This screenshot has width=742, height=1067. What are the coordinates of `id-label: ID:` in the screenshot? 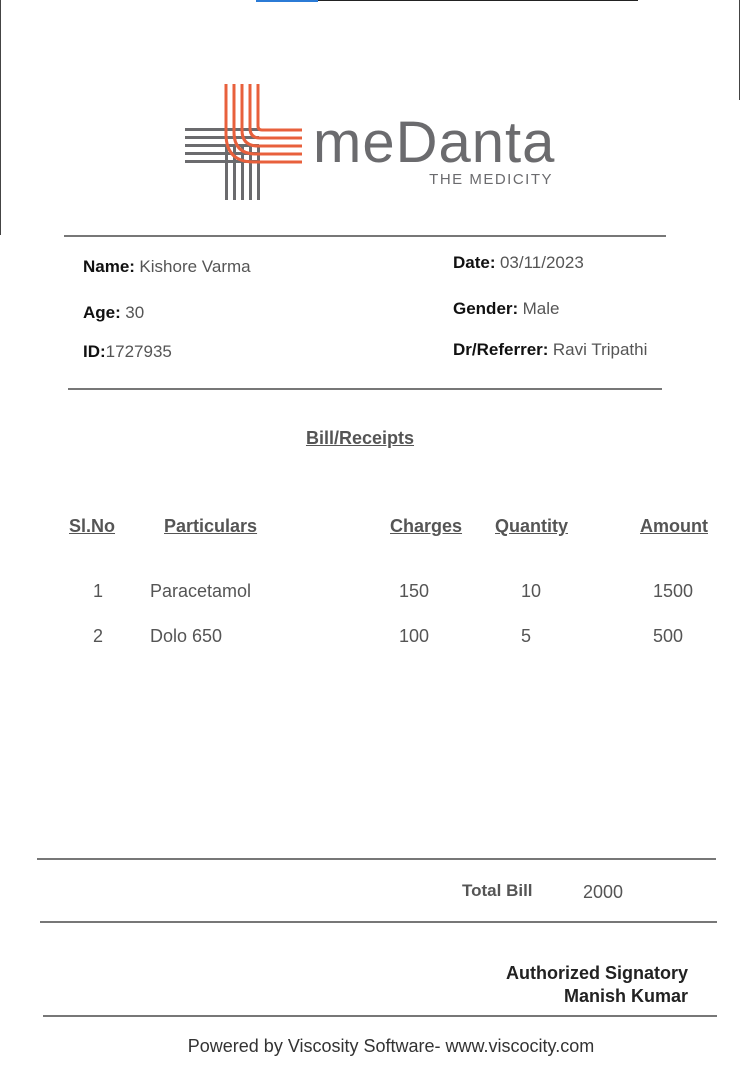 It's located at (94, 351).